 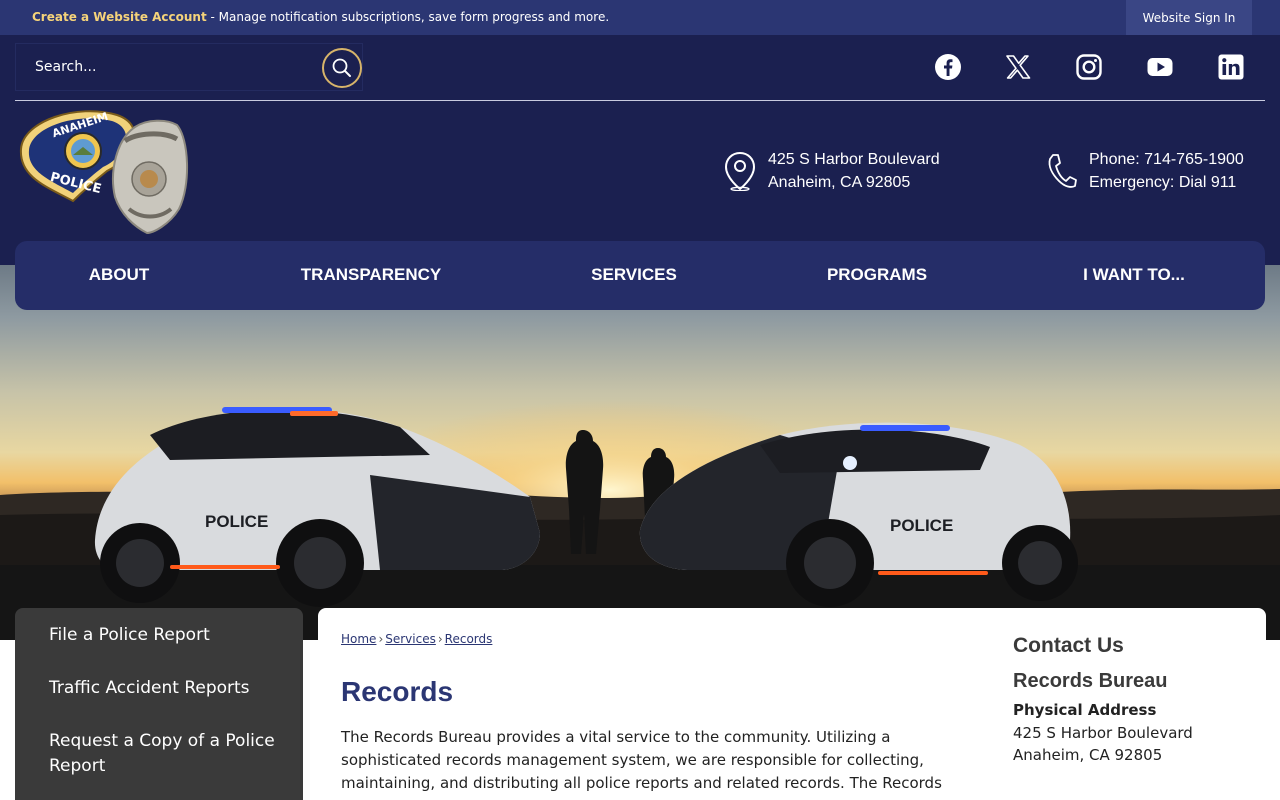 I want to click on nav-about: ABOUT, so click(x=119, y=275).